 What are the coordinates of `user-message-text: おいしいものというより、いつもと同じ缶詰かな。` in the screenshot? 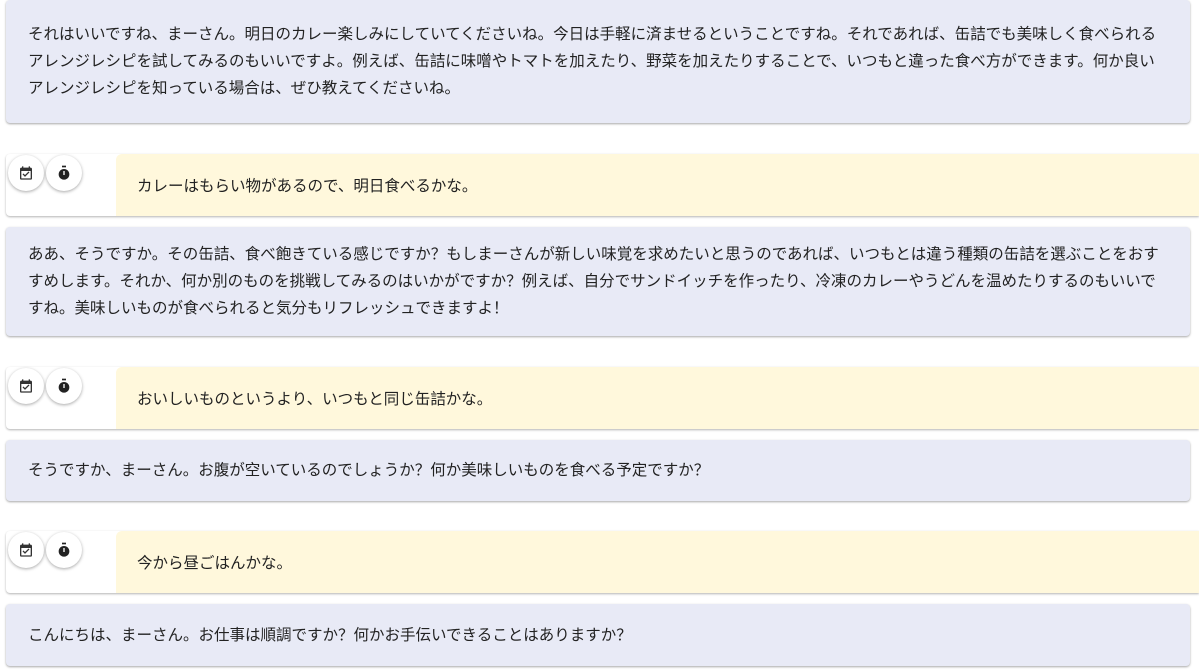 It's located at (315, 399).